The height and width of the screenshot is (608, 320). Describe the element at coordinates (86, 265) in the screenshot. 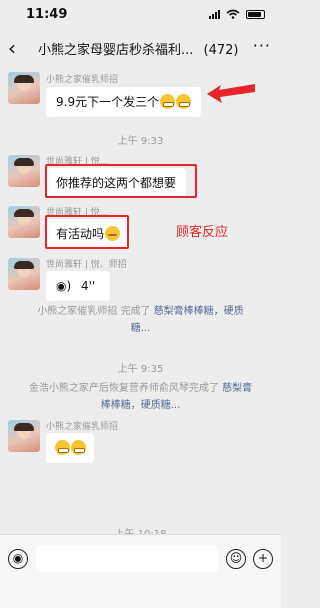

I see `sender-name: 世尚雅轩 | 悦、师招` at that location.